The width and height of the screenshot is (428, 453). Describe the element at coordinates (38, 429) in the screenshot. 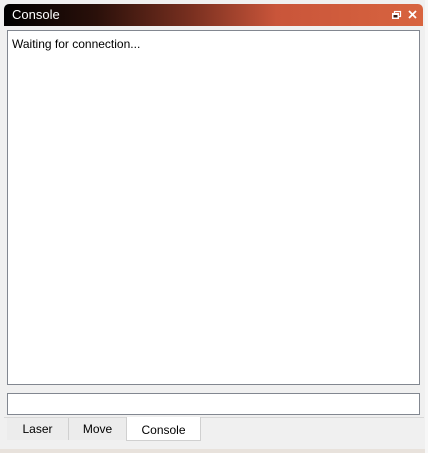

I see `tab-laser: Laser` at that location.